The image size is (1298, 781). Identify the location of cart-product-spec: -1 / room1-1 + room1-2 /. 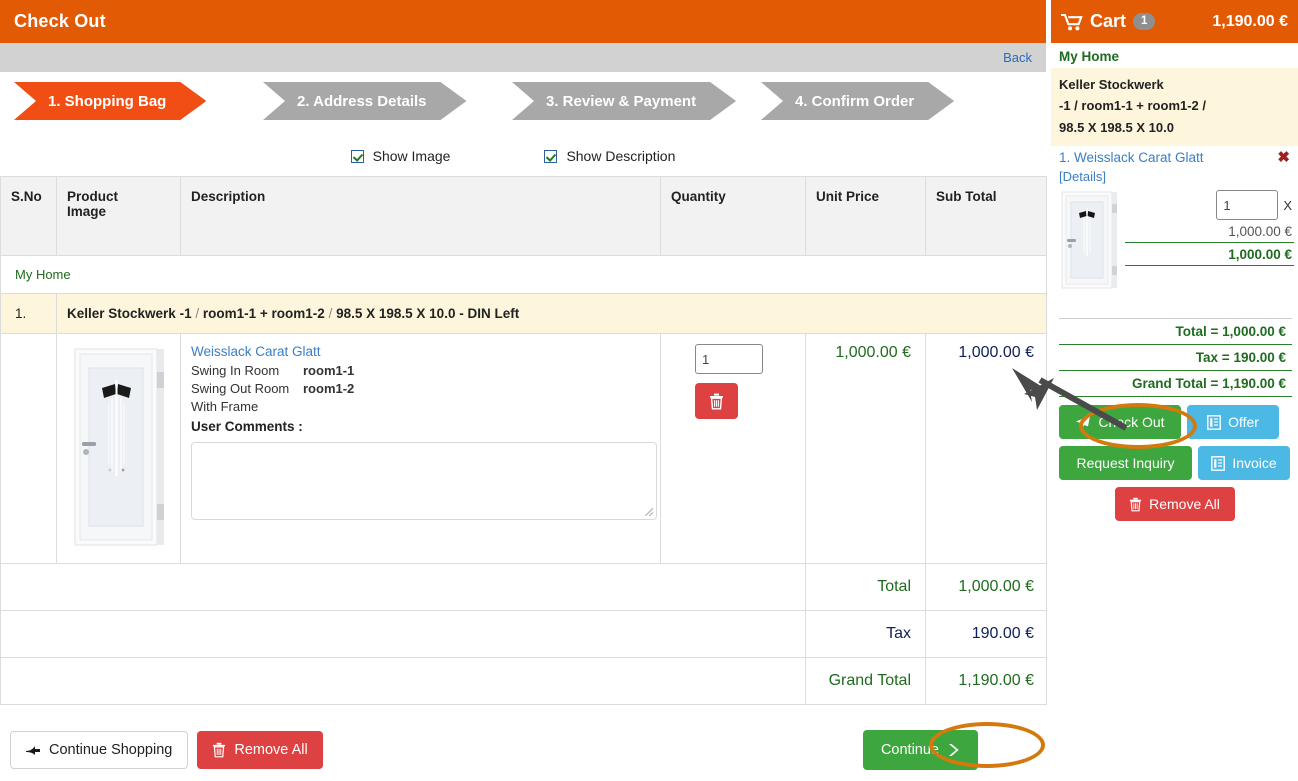
(1133, 106).